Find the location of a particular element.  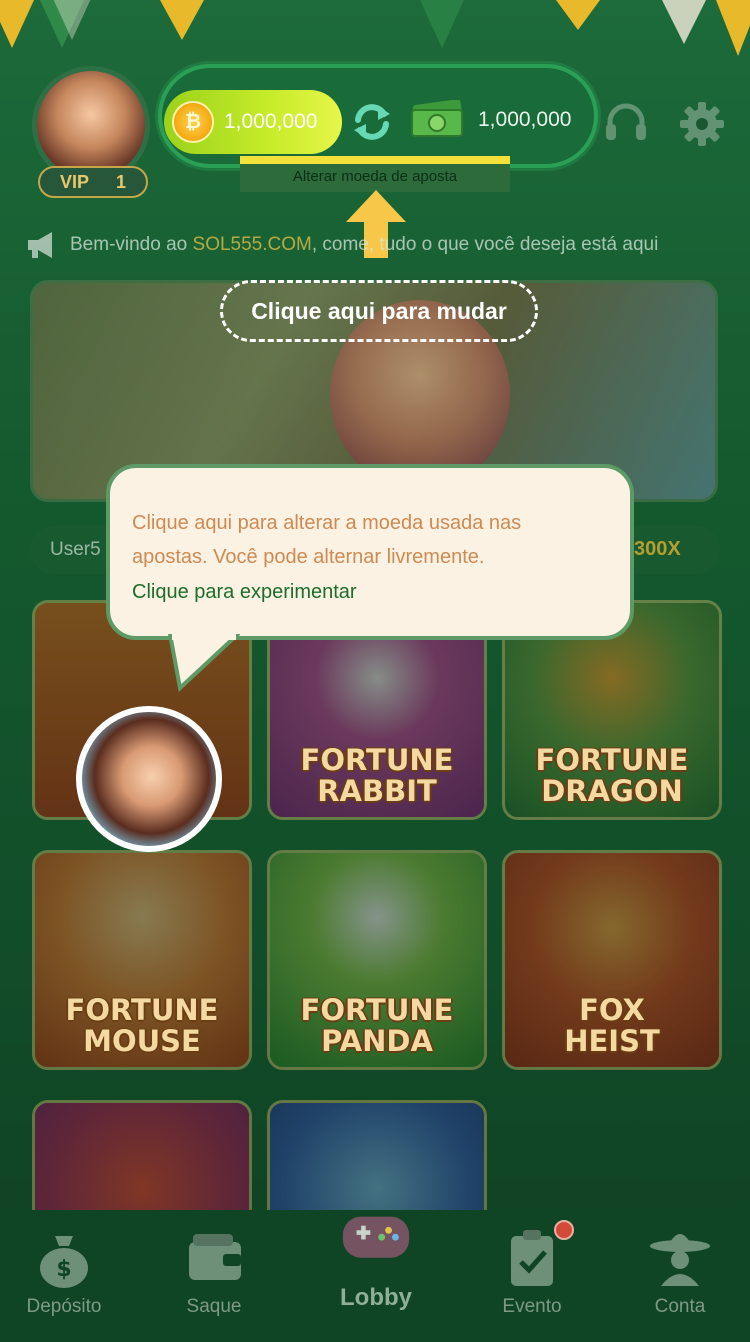

announcement-brand: SOL555.COM is located at coordinates (252, 244).